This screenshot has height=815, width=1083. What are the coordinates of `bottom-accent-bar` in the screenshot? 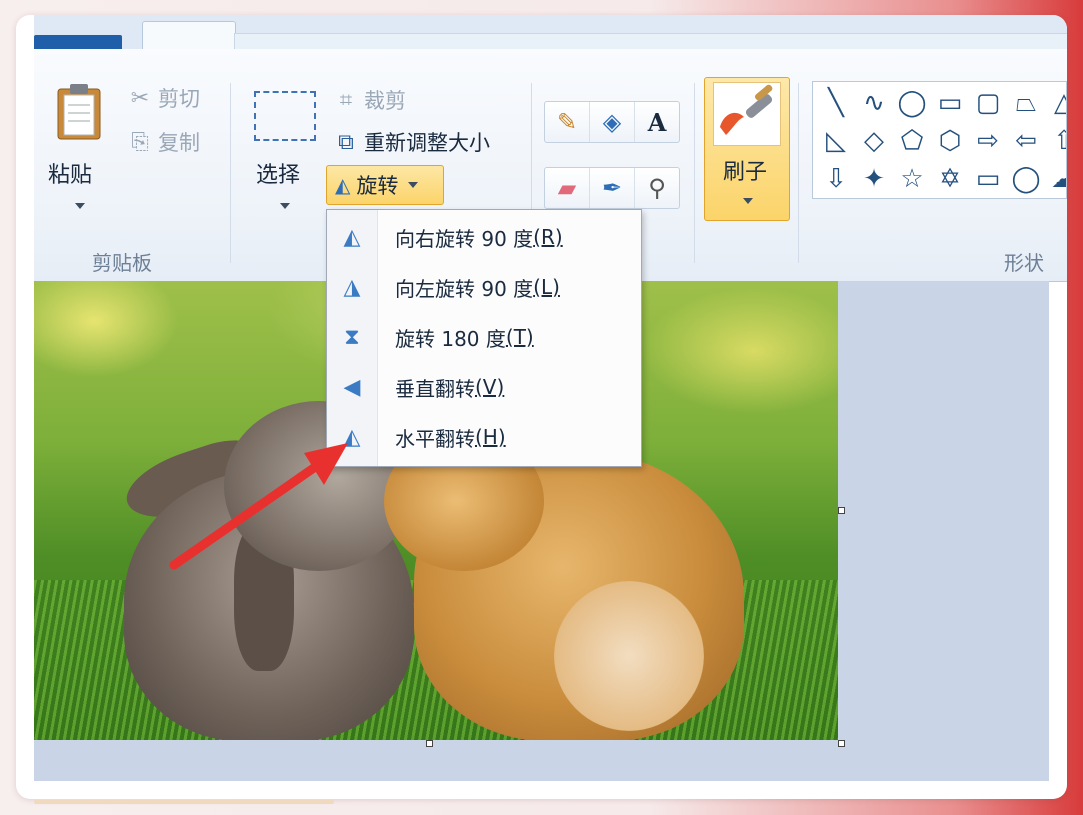 It's located at (184, 802).